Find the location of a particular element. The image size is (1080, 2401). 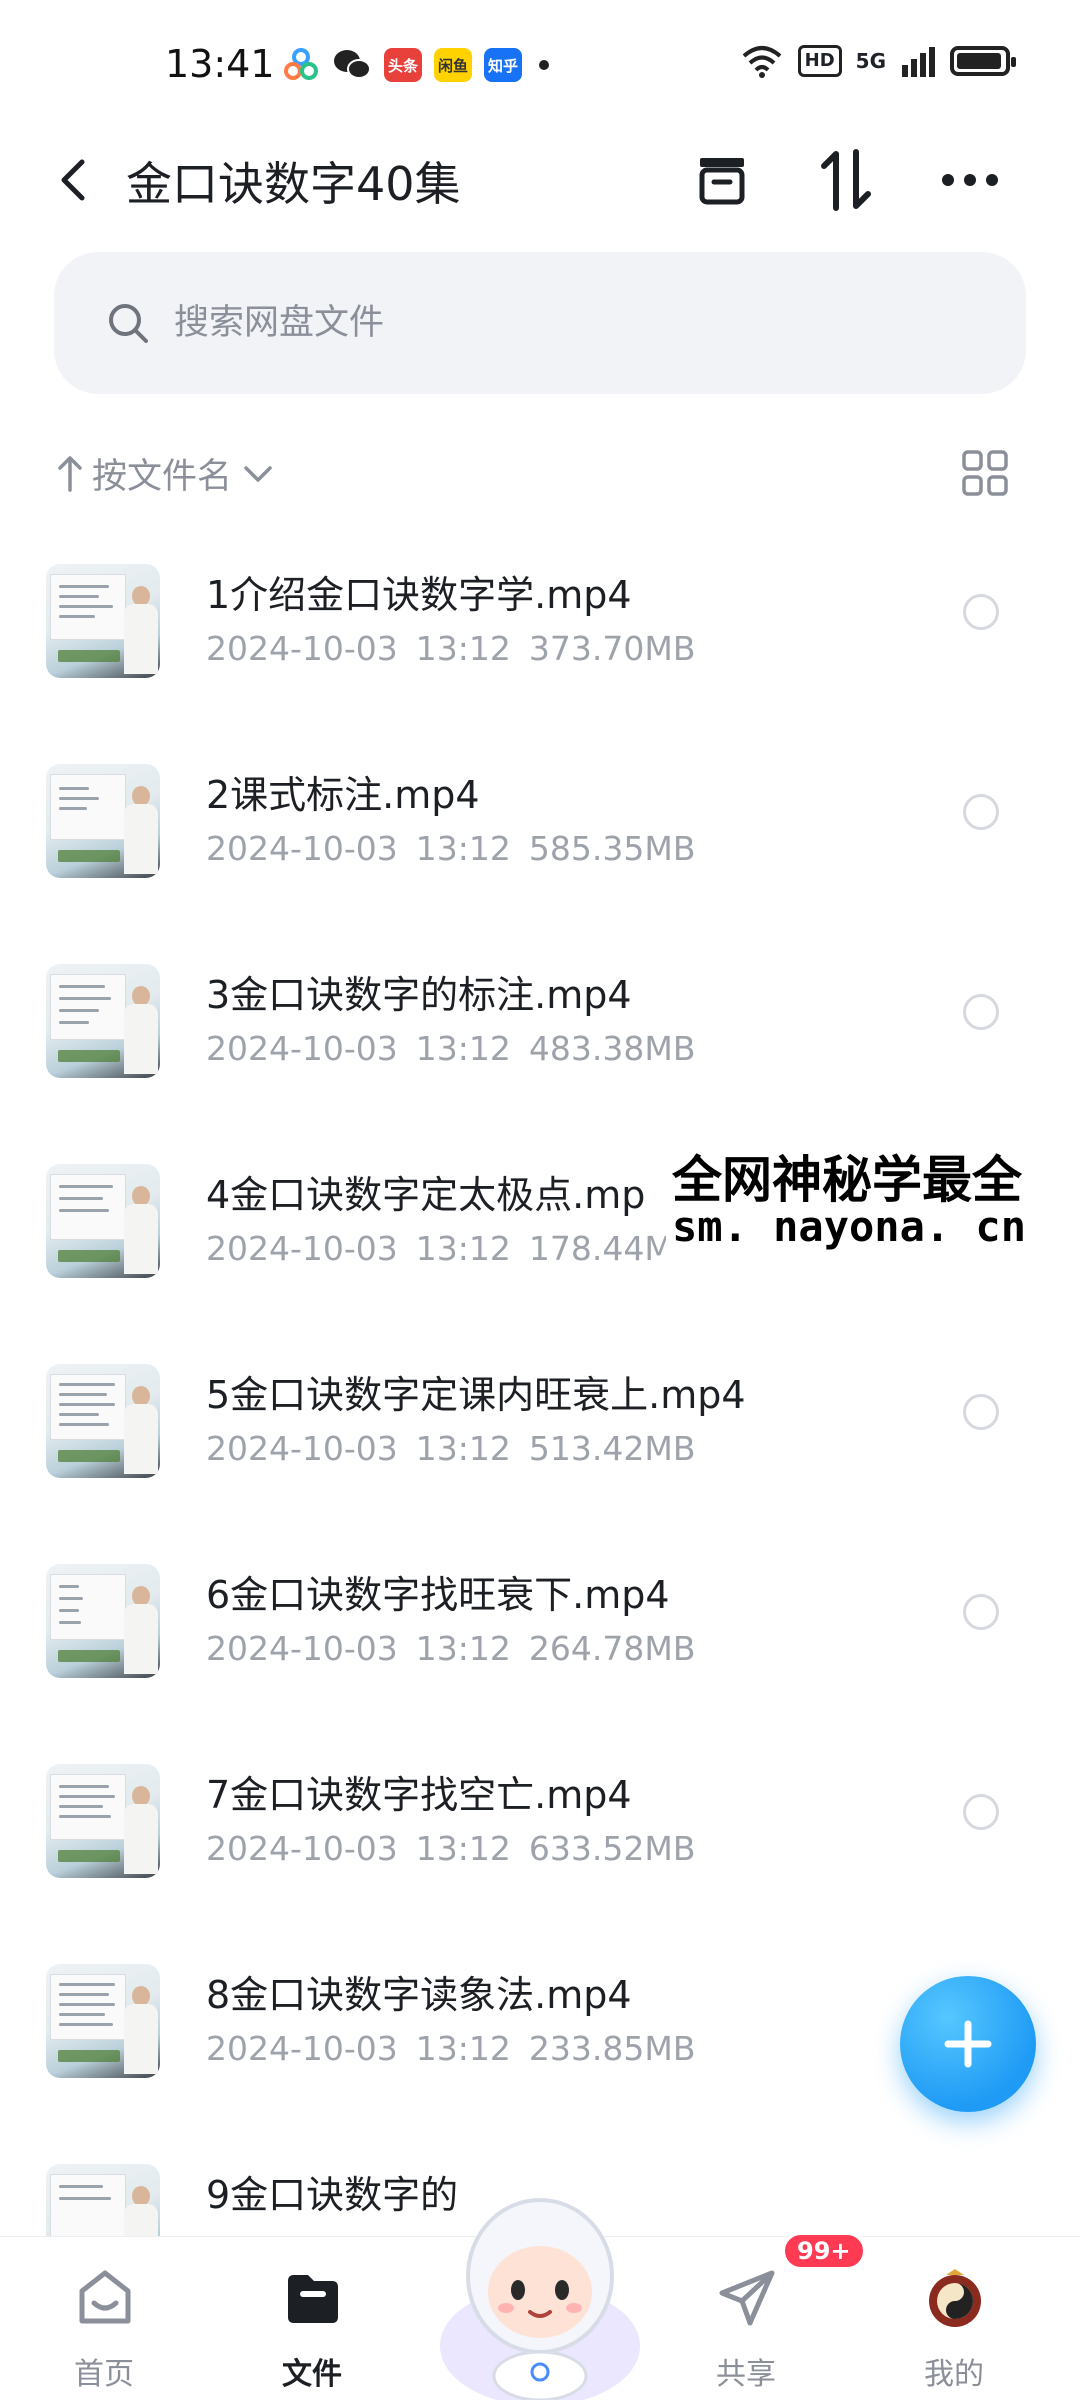

more-button is located at coordinates (970, 180).